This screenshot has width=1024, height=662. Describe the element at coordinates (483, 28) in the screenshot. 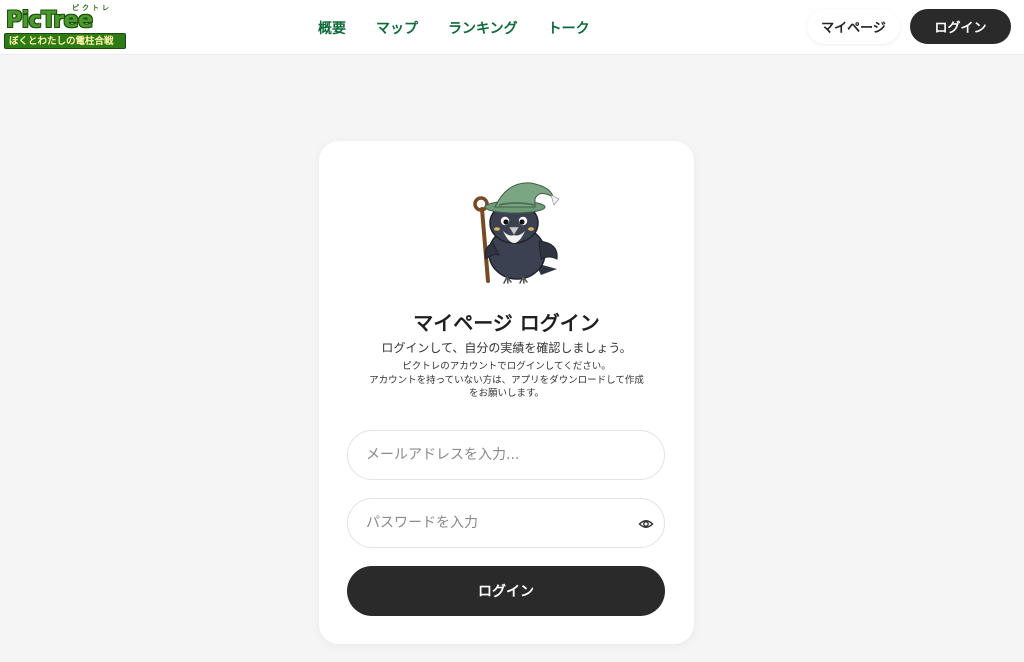

I see `nav-item-ranking: ランキング` at that location.